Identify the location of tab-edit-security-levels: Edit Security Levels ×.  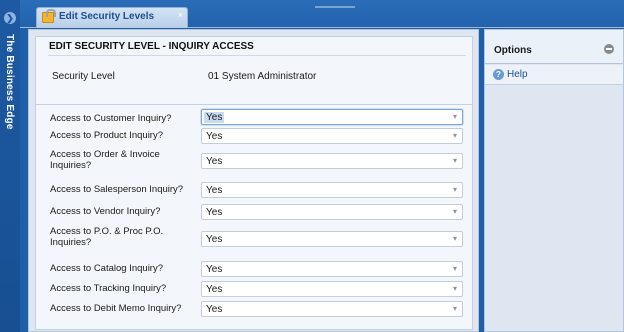
(112, 17).